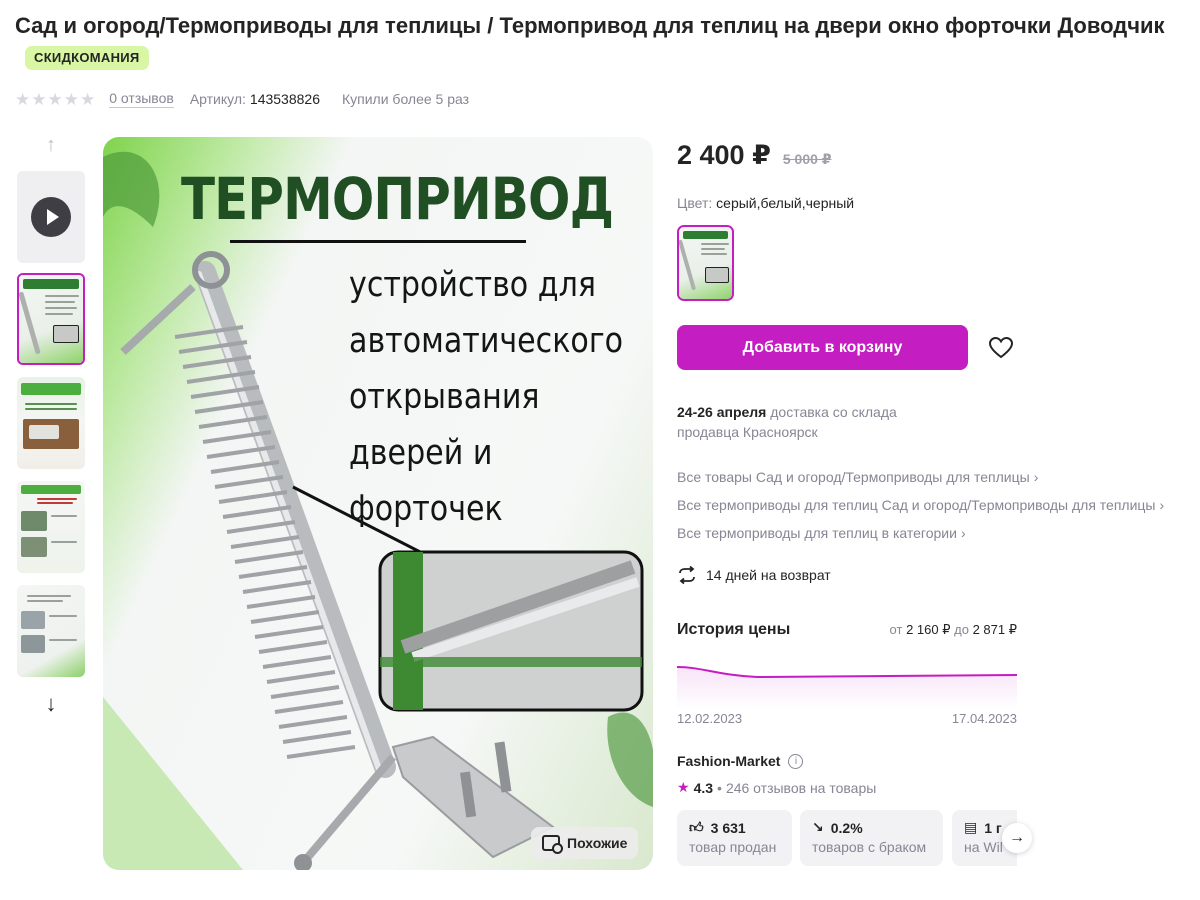  I want to click on trend-down-icon: ↘, so click(818, 827).